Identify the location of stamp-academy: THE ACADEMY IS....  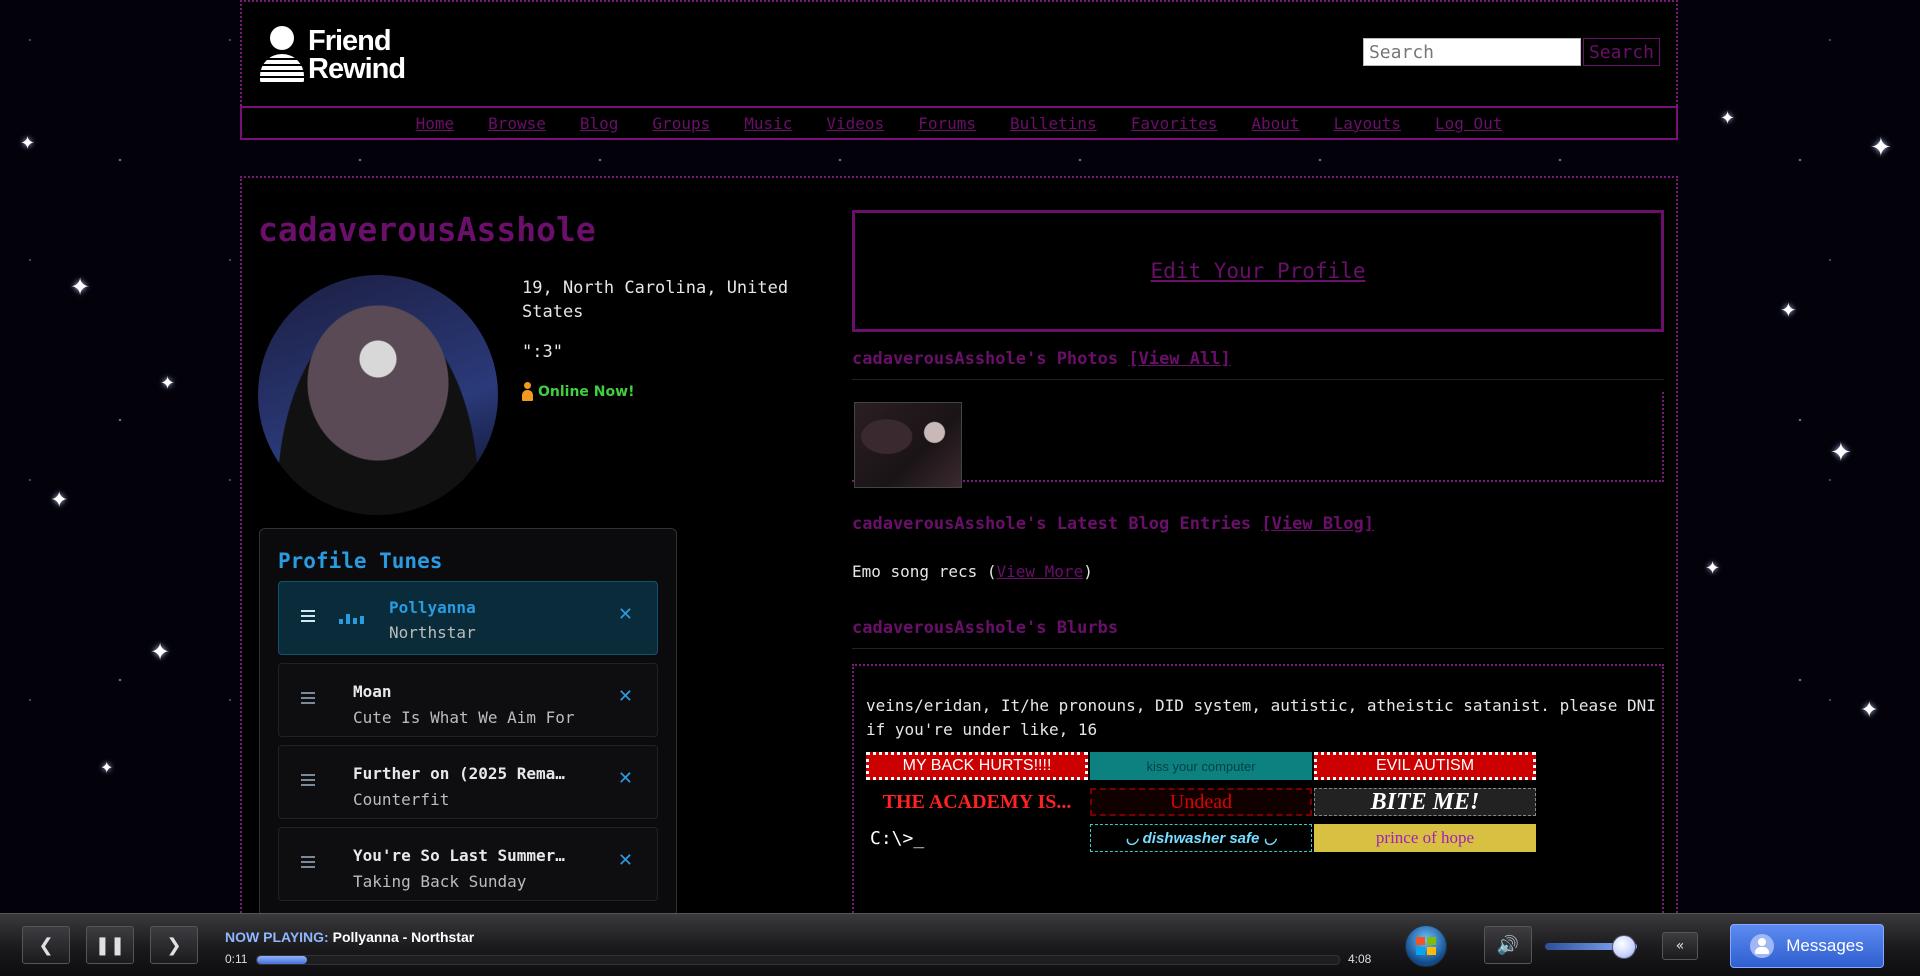
(977, 802).